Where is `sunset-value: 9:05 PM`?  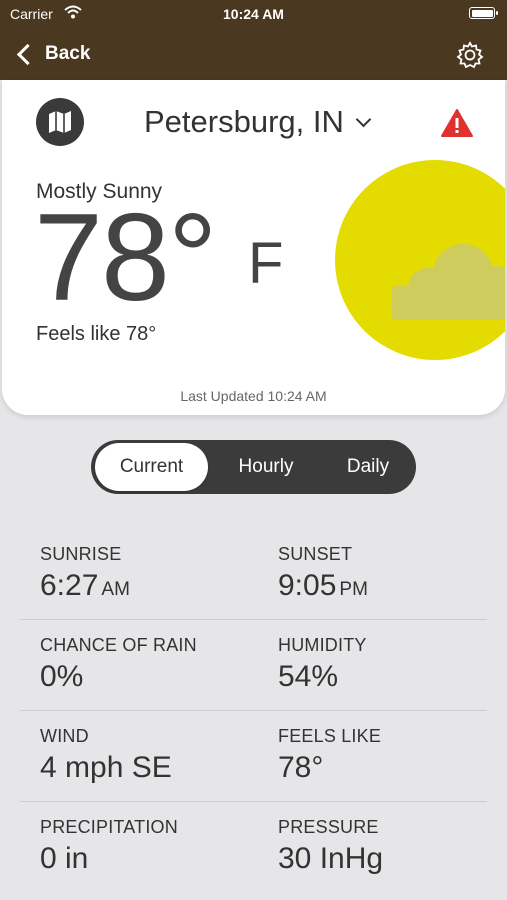 sunset-value: 9:05 PM is located at coordinates (323, 586).